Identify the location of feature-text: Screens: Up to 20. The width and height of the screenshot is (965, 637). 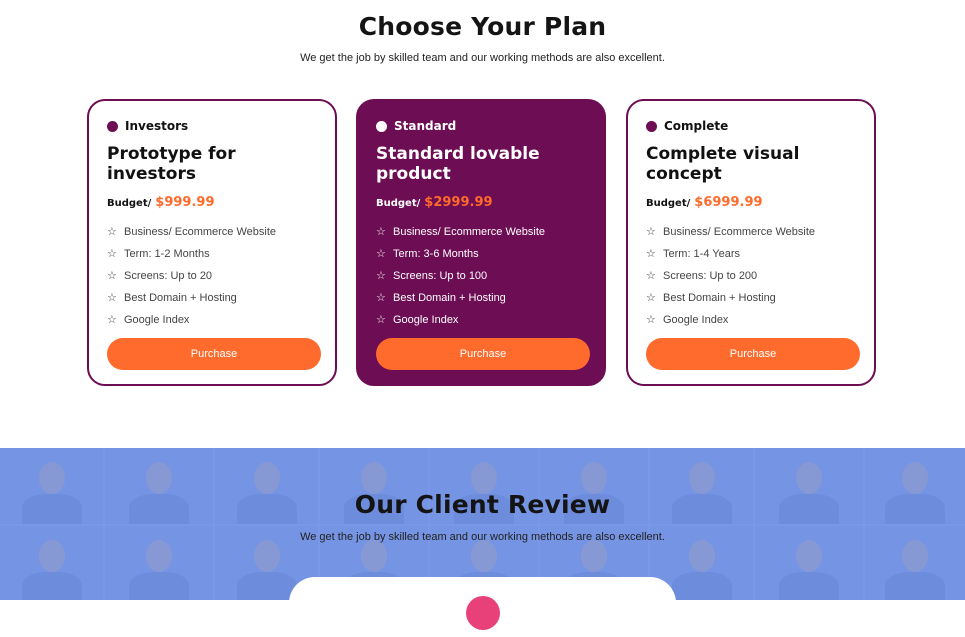
(168, 276).